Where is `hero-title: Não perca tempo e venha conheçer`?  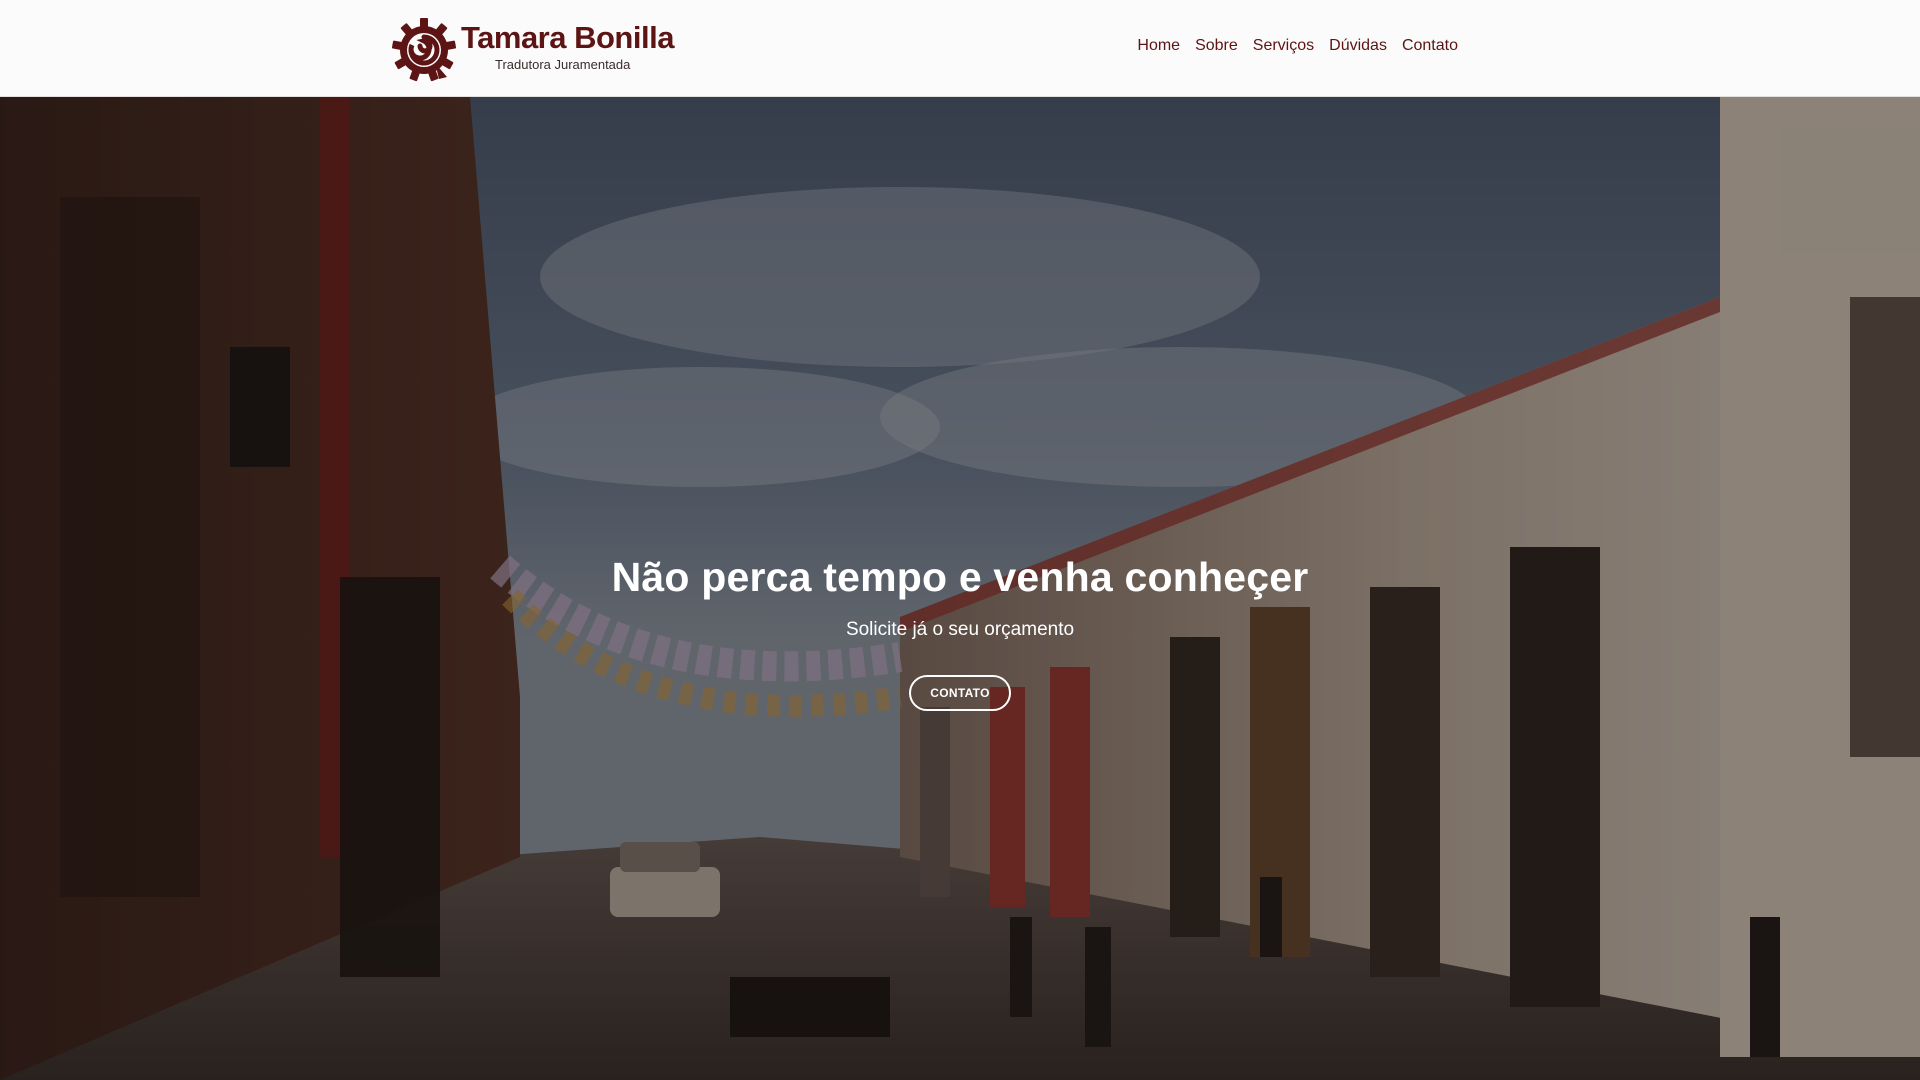
hero-title: Não perca tempo e venha conheçer is located at coordinates (960, 577).